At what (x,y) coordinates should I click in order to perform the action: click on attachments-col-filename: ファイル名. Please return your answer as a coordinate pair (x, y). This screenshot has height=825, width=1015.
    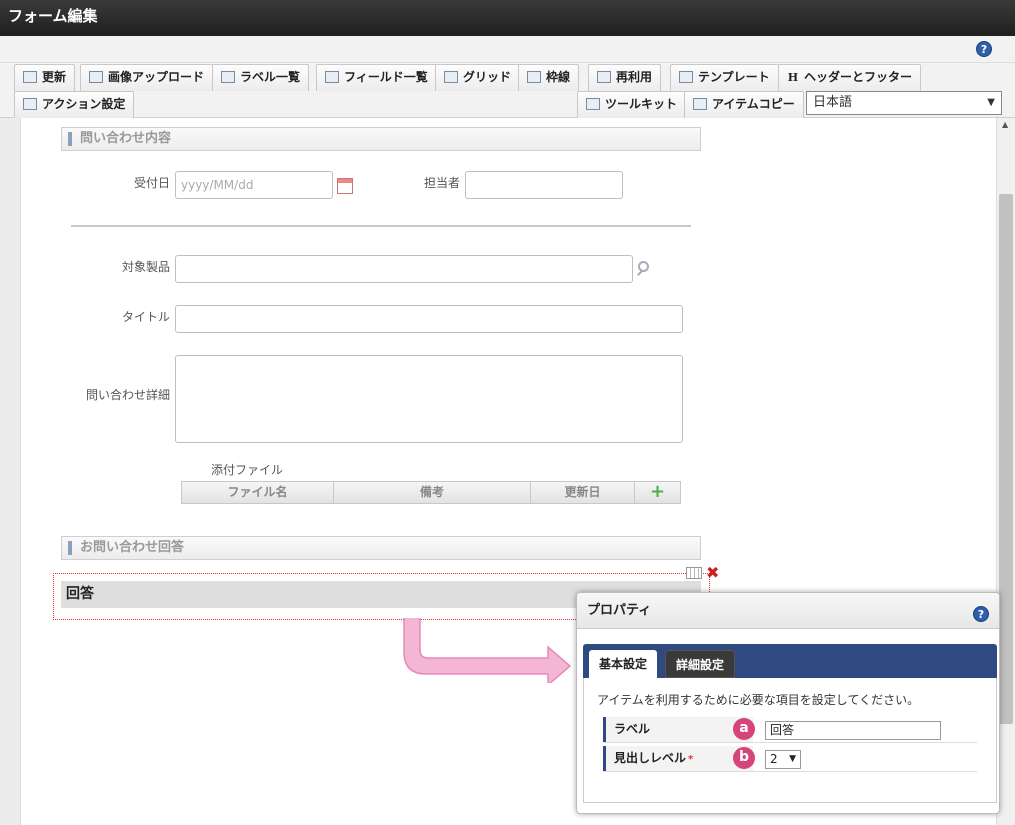
    Looking at the image, I should click on (258, 492).